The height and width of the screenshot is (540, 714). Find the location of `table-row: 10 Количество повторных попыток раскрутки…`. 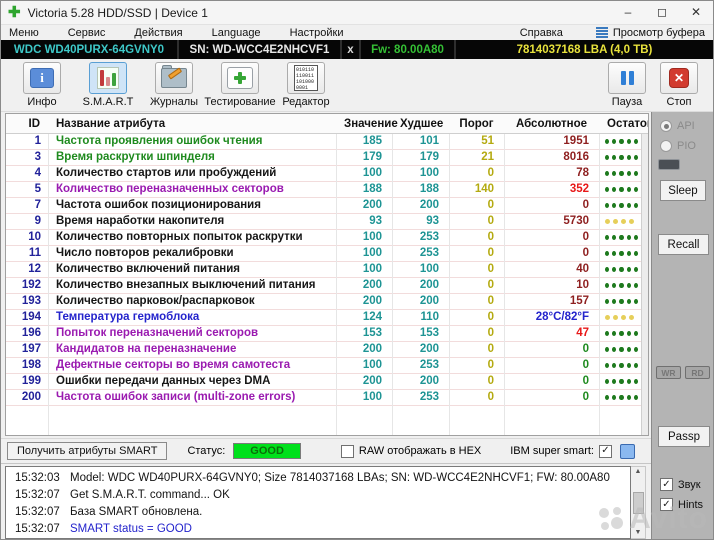

table-row: 10 Количество повторных попыток раскрутки… is located at coordinates (327, 238).